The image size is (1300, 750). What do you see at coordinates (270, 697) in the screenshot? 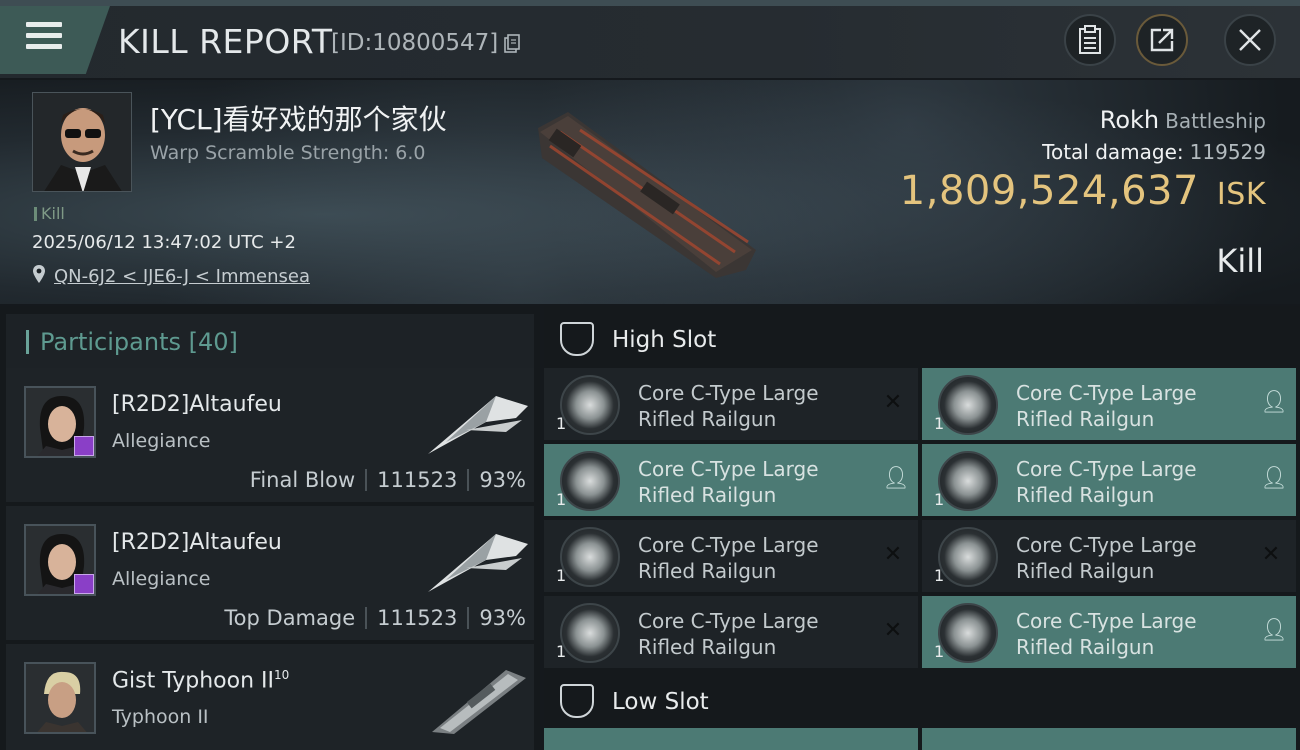
I see `participant-row: Gist Typhoon II10 Typhoon II` at bounding box center [270, 697].